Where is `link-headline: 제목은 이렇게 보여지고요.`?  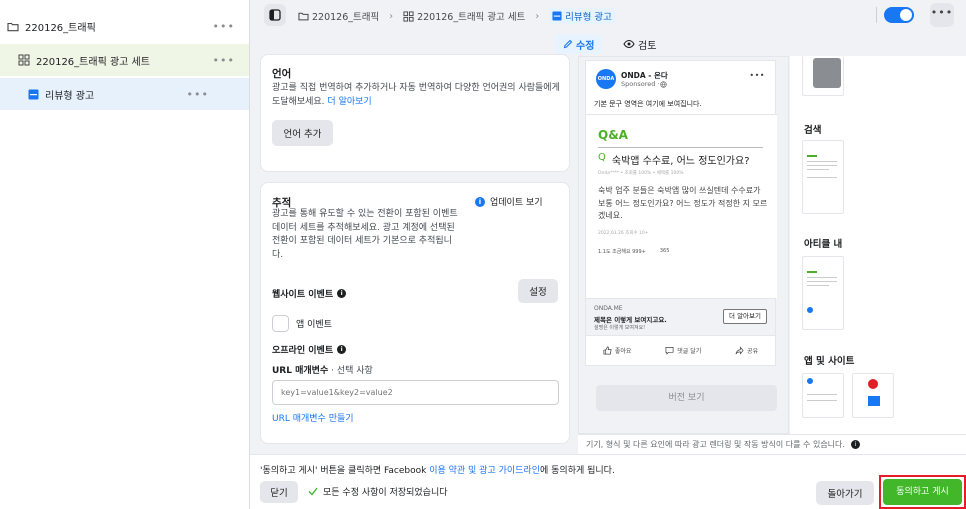 link-headline: 제목은 이렇게 보여지고요. is located at coordinates (630, 320).